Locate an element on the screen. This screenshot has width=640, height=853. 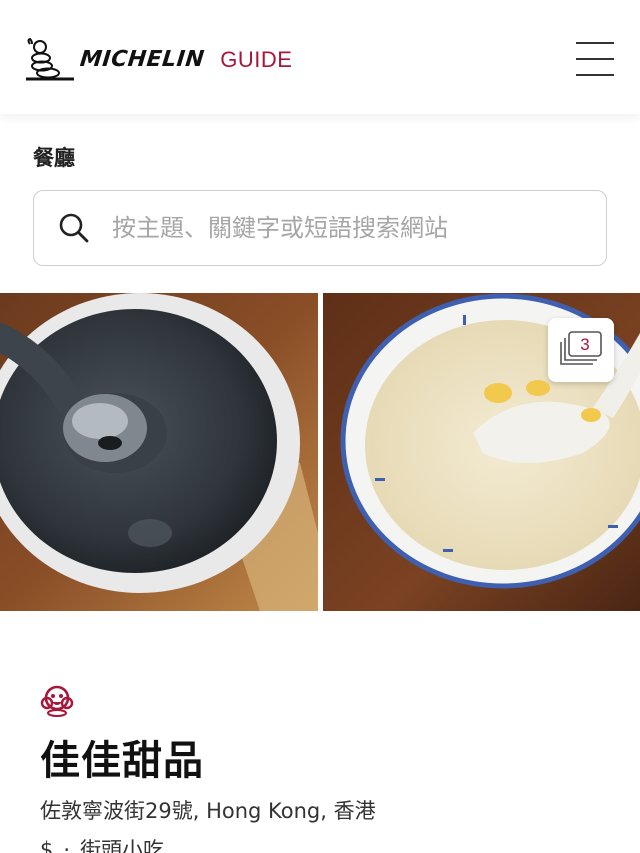
bib-gourmand-icon is located at coordinates (57, 701).